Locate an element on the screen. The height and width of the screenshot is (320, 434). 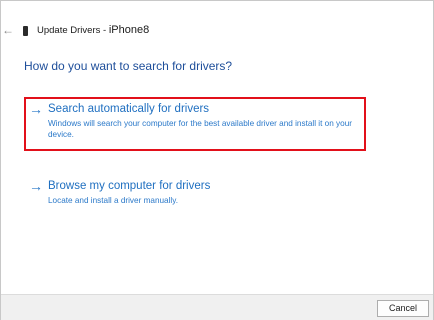
dialog-title-prefix: Update Drivers - is located at coordinates (73, 30).